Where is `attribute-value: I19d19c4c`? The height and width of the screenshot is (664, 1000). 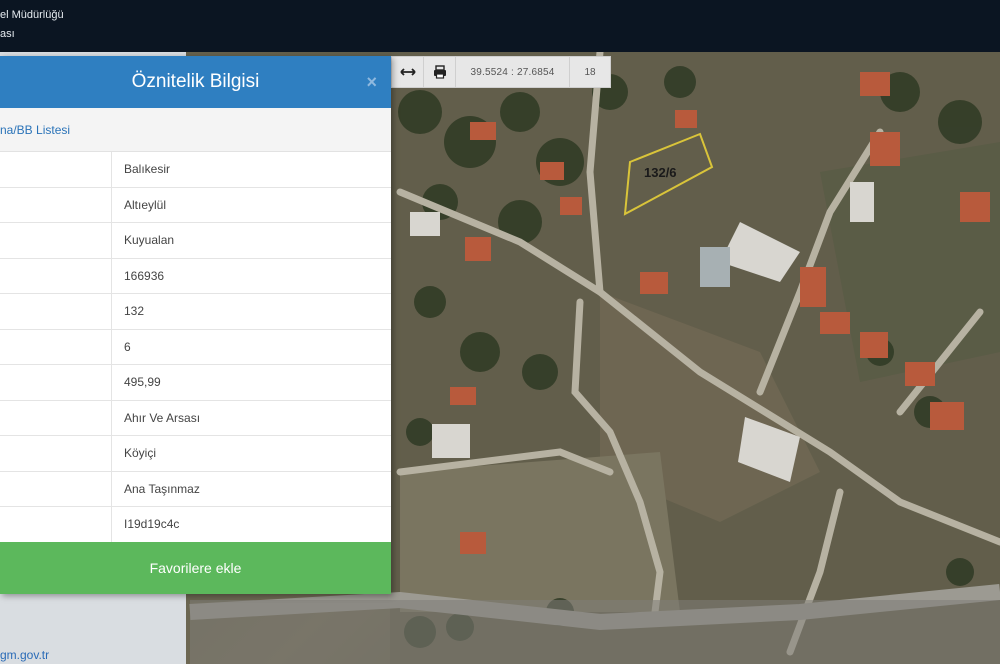 attribute-value: I19d19c4c is located at coordinates (152, 524).